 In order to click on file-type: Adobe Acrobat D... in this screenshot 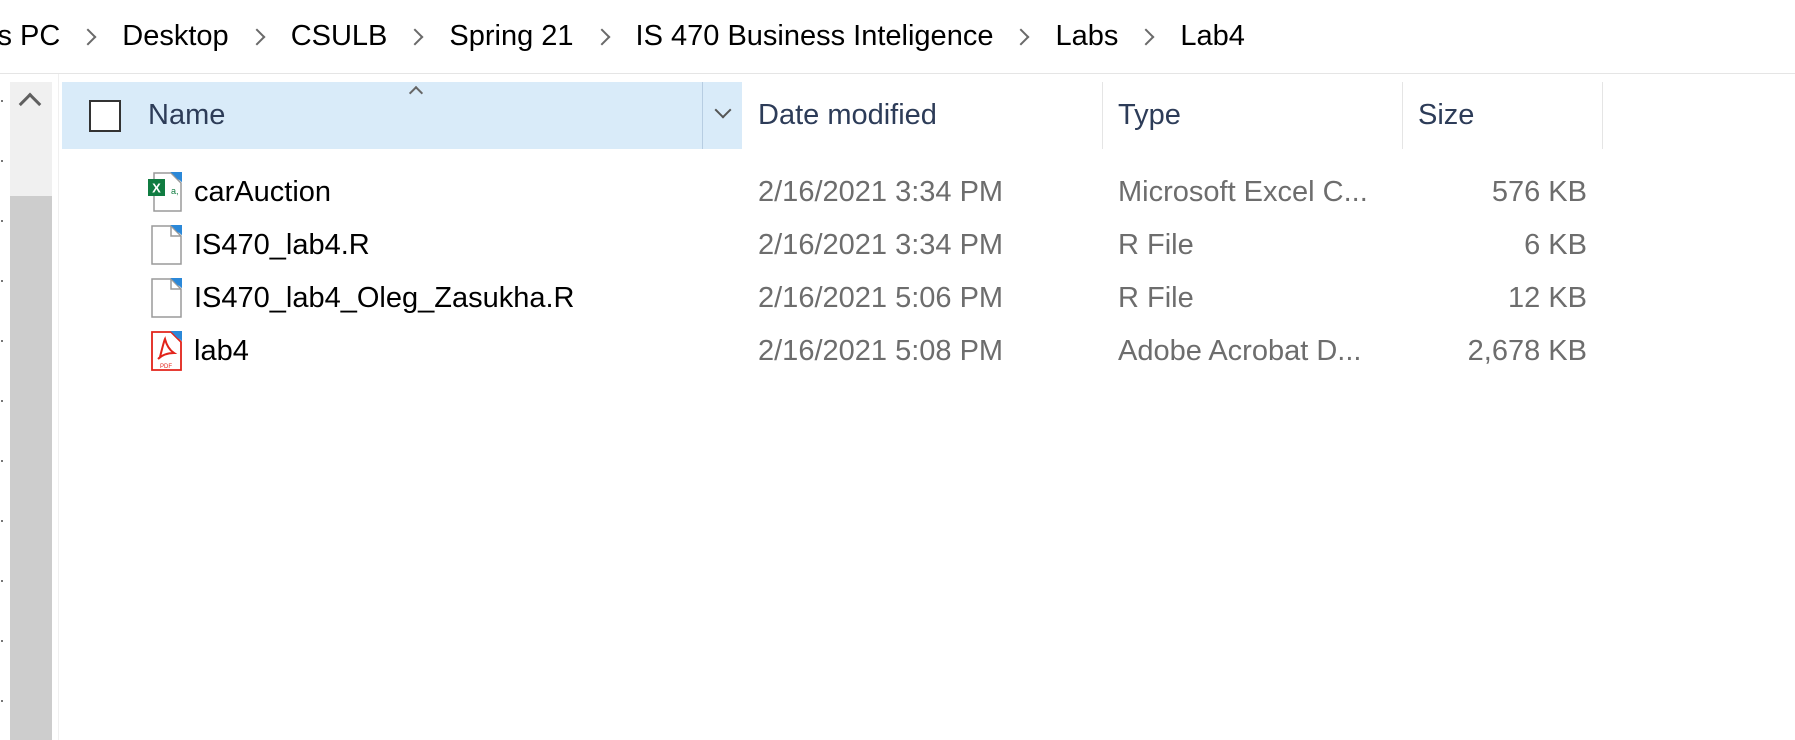, I will do `click(1240, 351)`.